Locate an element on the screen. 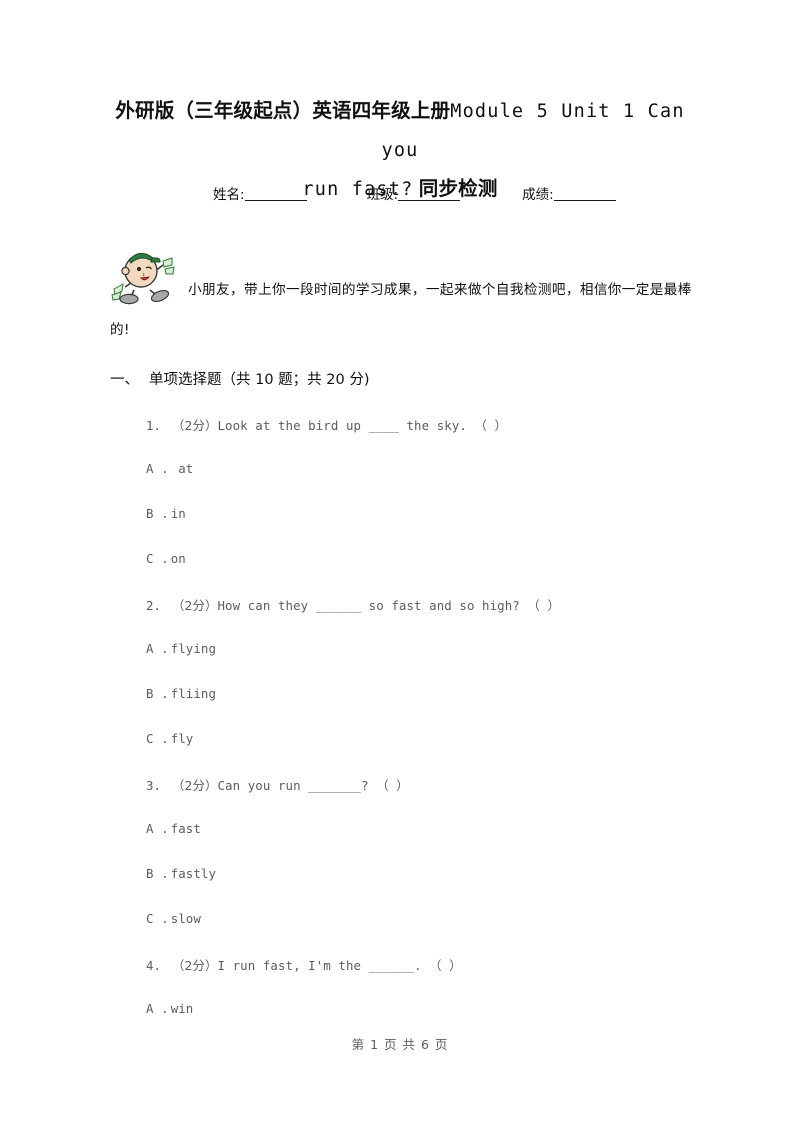 Image resolution: width=800 pixels, height=1132 pixels. name-field: 姓名: is located at coordinates (260, 193).